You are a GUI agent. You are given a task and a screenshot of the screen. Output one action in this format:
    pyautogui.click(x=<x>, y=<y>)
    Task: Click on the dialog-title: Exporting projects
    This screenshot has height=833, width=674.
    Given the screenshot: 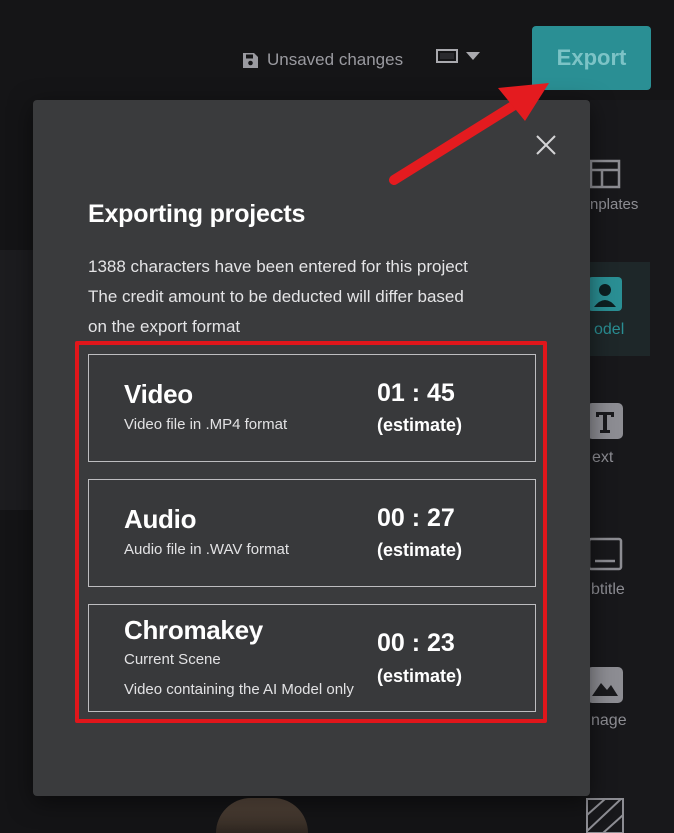 What is the action you would take?
    pyautogui.click(x=197, y=214)
    